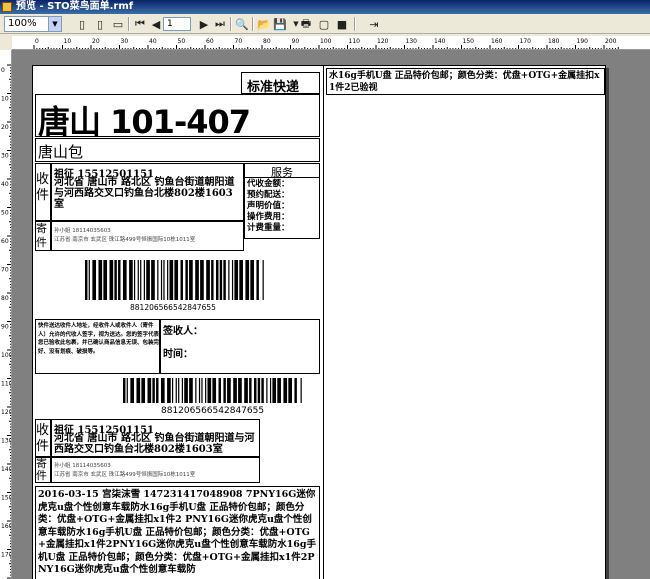 This screenshot has height=579, width=650. What do you see at coordinates (33, 24) in the screenshot?
I see `zoom-select: 100% ▼` at bounding box center [33, 24].